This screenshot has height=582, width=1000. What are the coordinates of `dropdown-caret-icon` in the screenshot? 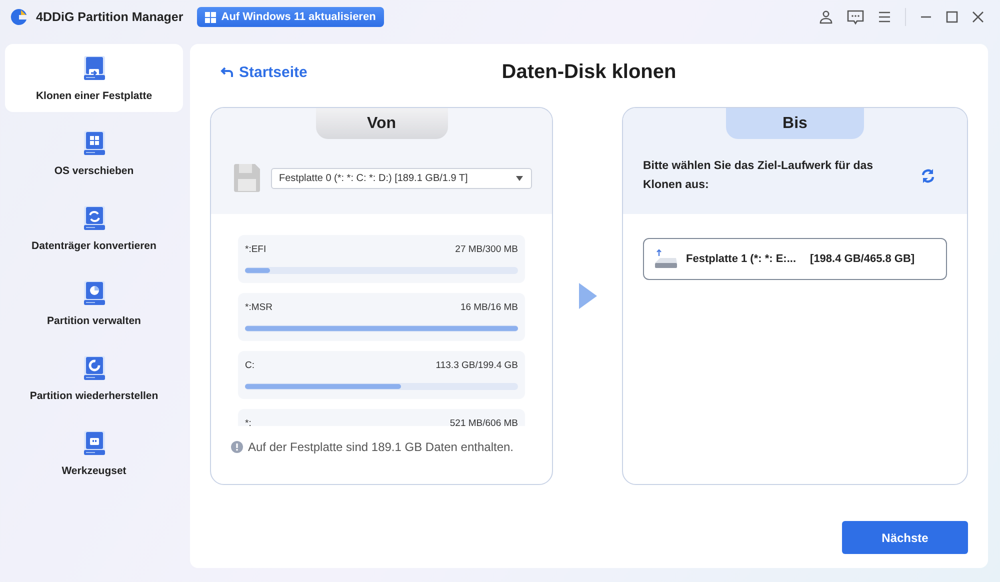 It's located at (519, 178).